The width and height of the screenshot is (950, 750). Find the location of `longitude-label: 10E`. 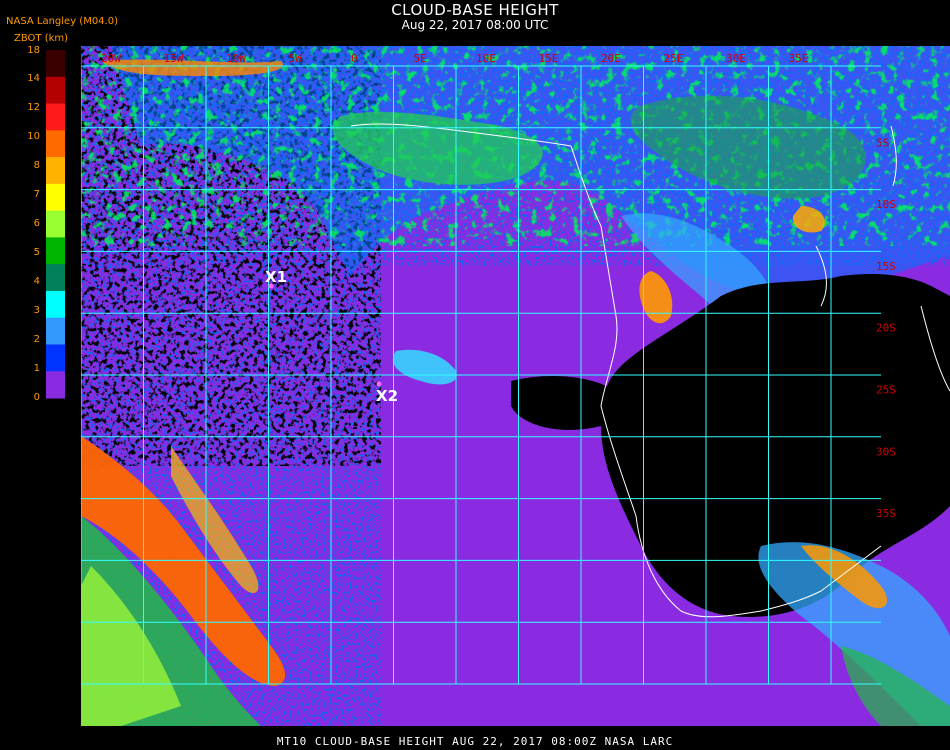

longitude-label: 10E is located at coordinates (486, 58).